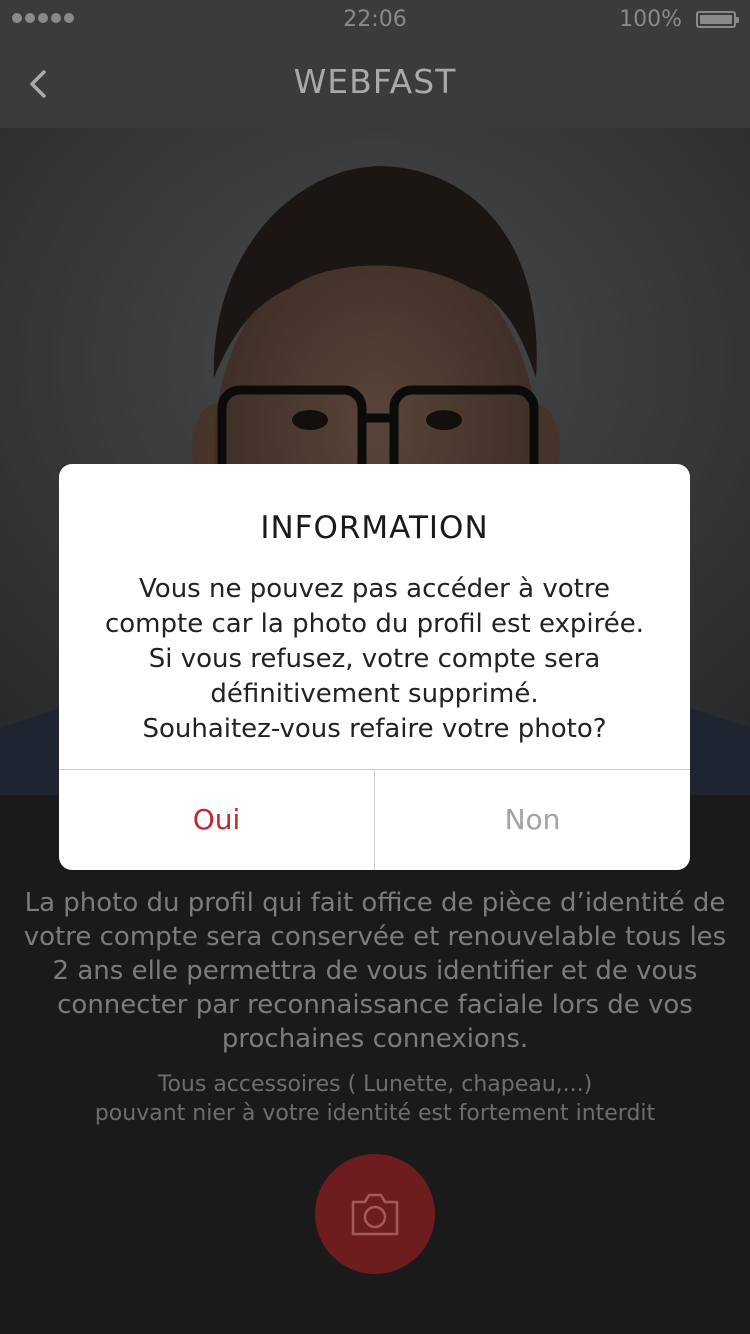  I want to click on dialog-message-line: définitivement supprimé., so click(374, 694).